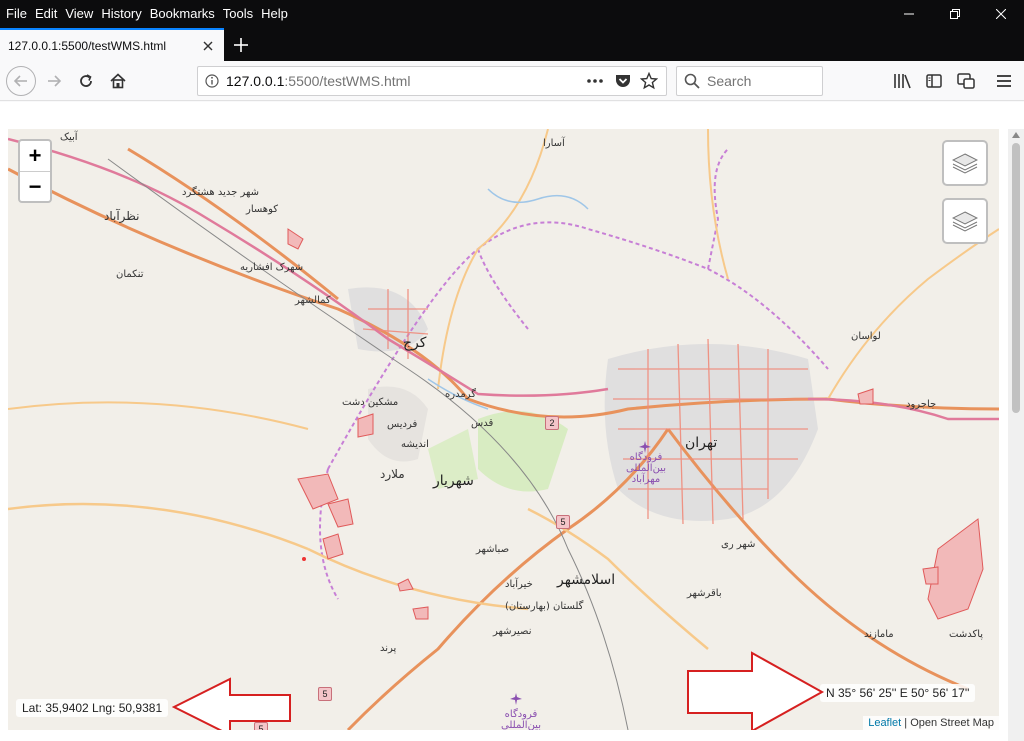  I want to click on place-label: کرج, so click(415, 343).